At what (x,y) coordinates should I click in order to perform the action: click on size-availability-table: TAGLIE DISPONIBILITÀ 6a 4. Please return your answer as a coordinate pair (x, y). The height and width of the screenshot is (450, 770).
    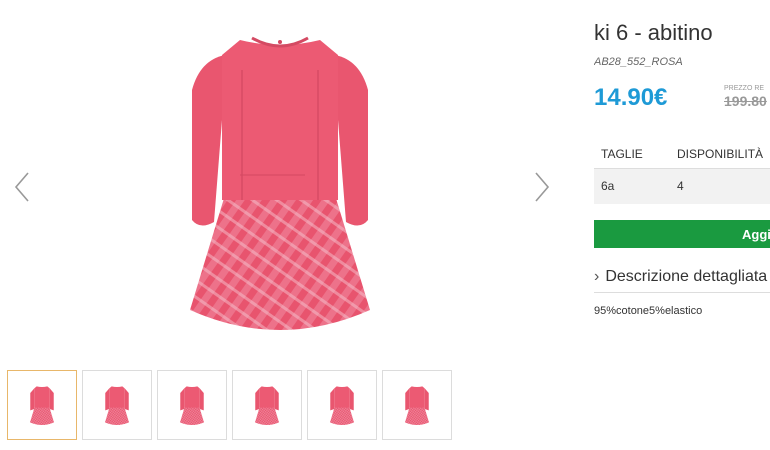
    Looking at the image, I should click on (682, 172).